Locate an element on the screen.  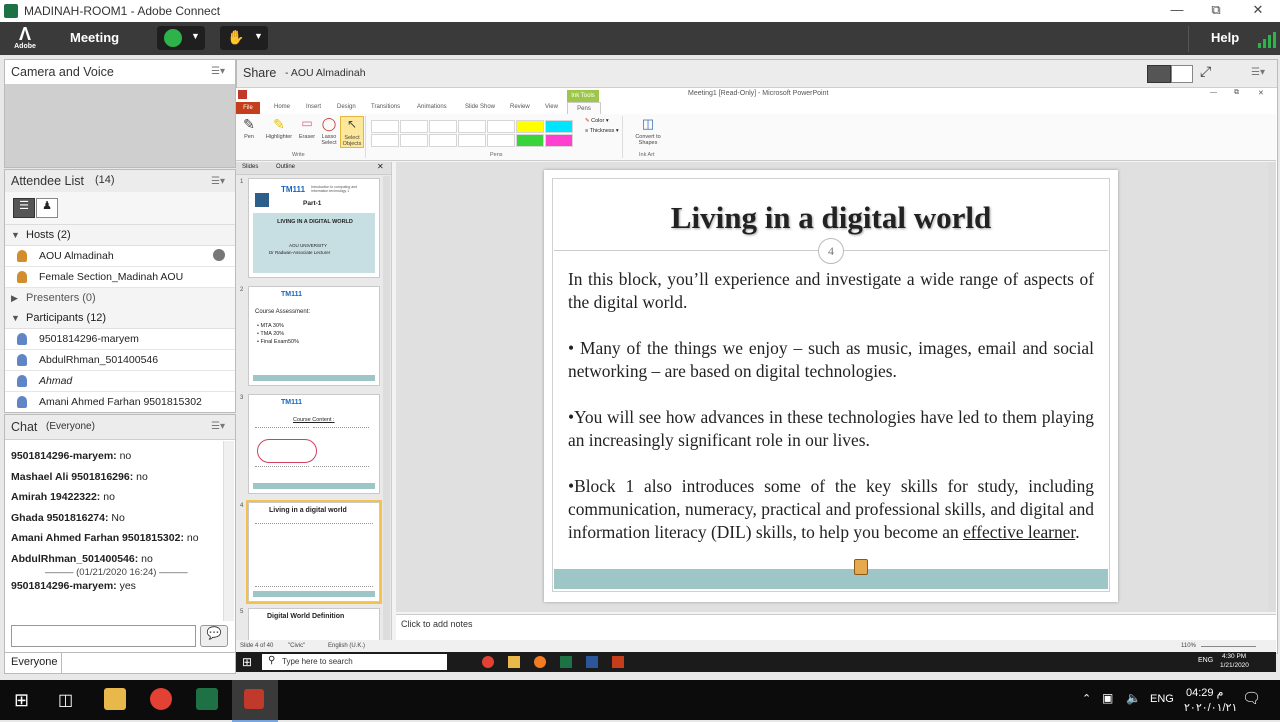
chat-input is located at coordinates (103, 636).